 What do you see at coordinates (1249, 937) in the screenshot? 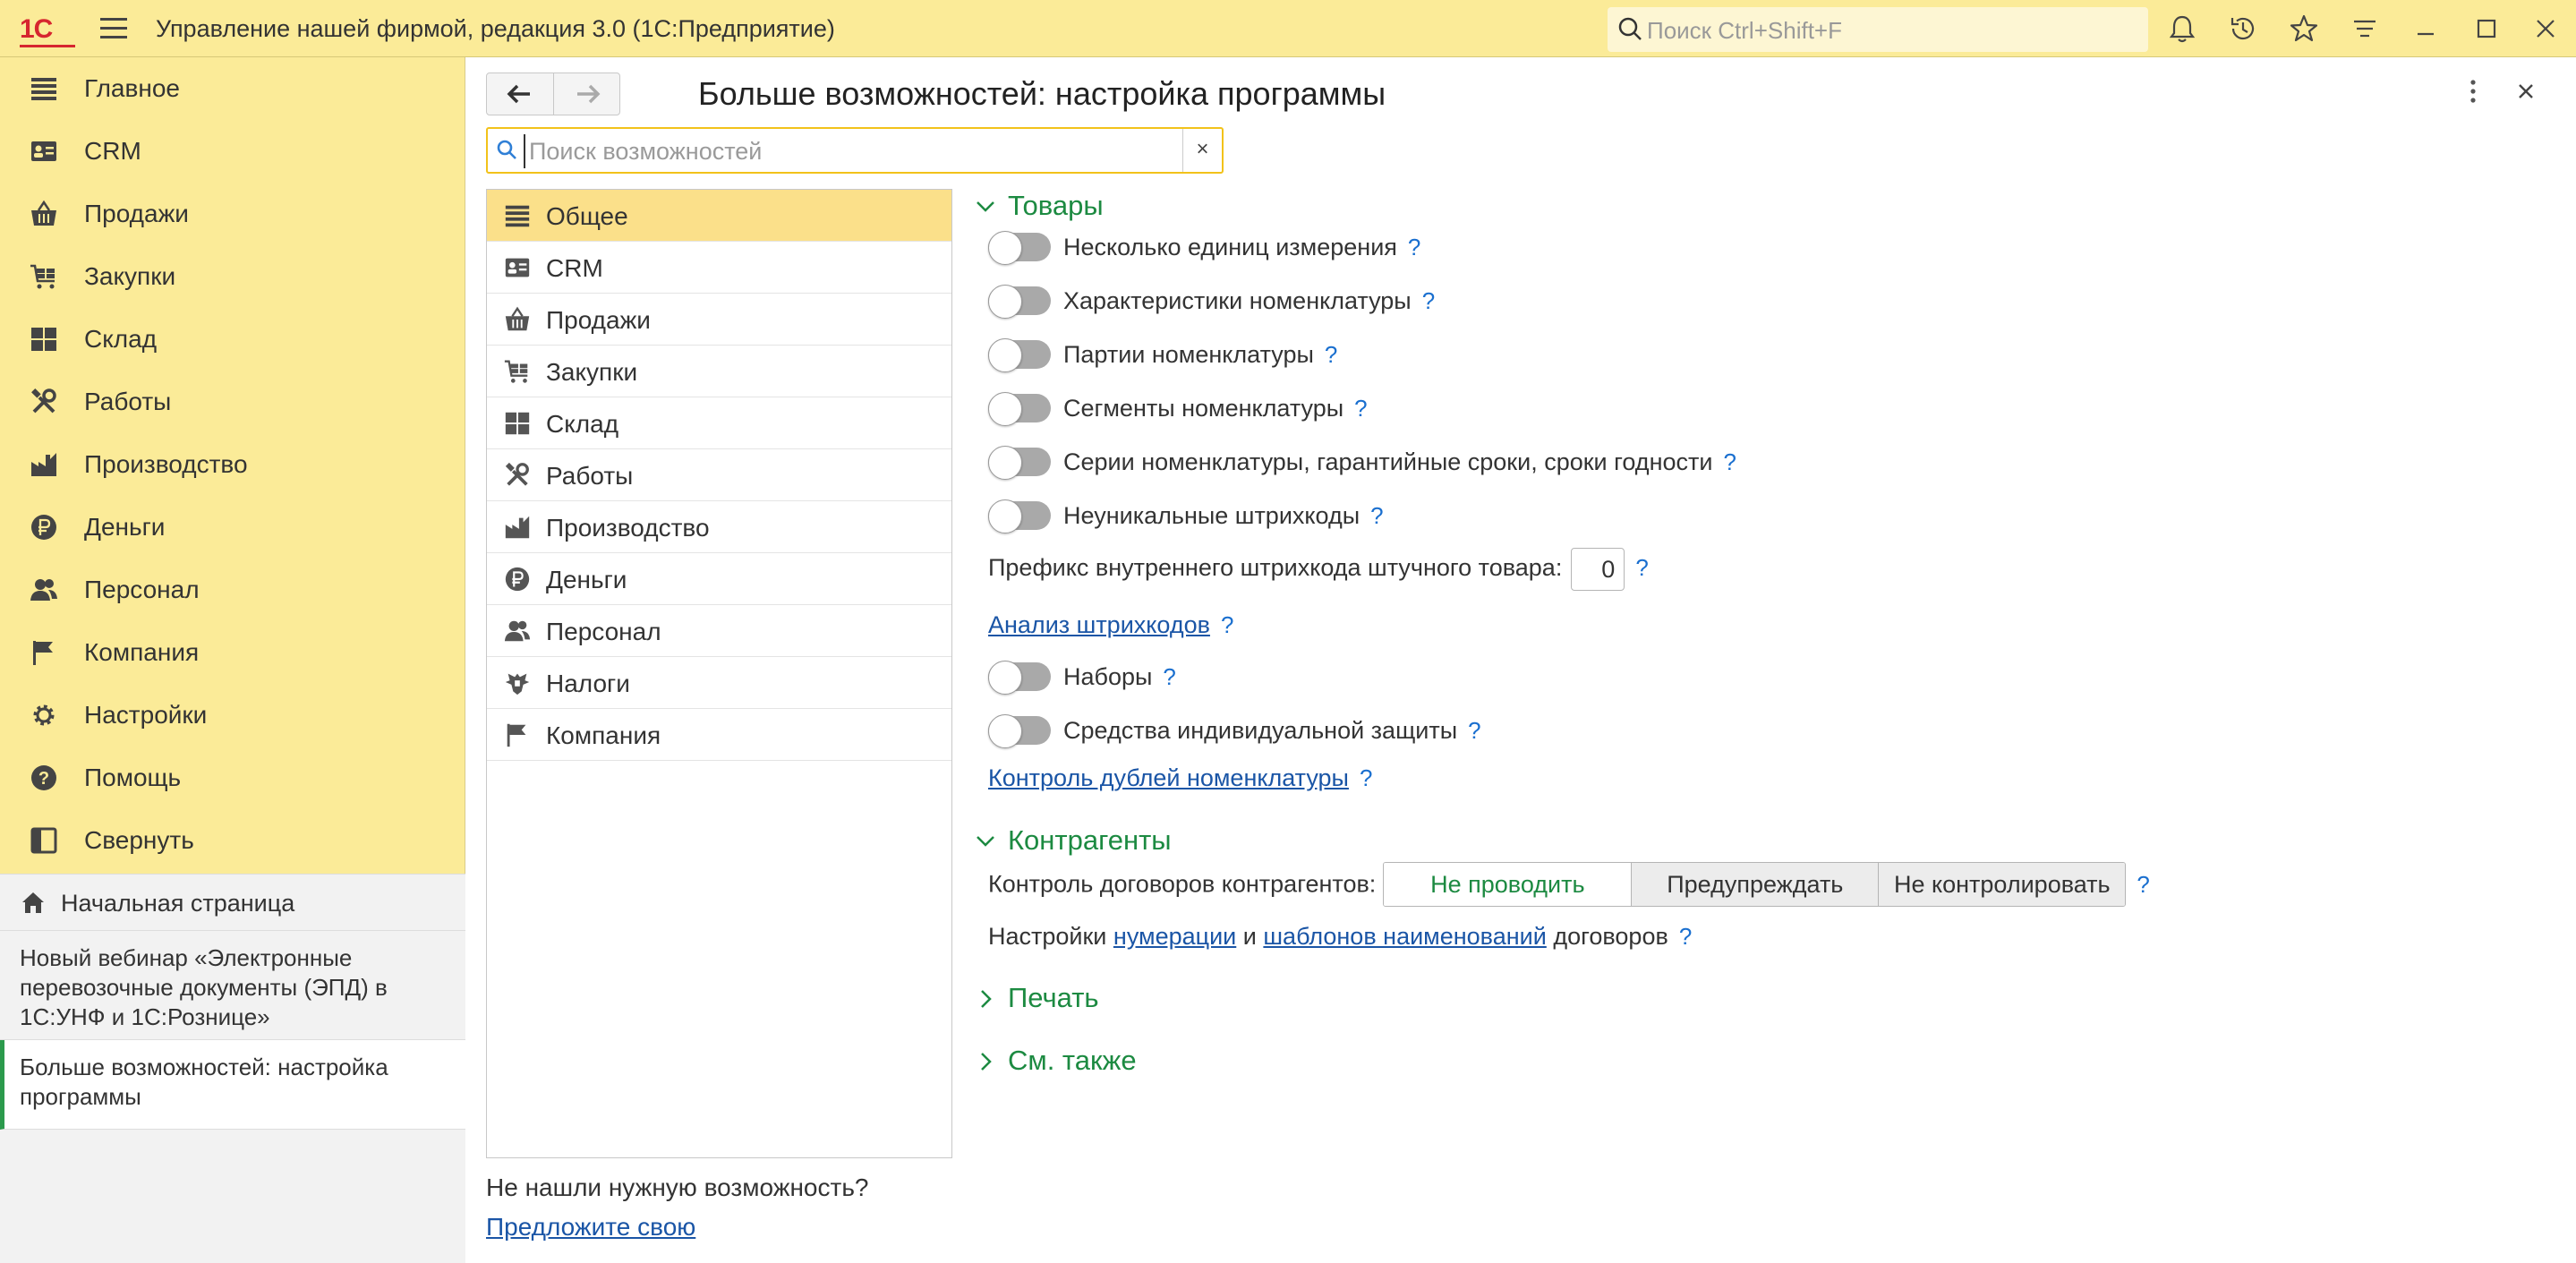
I see `numbering-and-text: и` at bounding box center [1249, 937].